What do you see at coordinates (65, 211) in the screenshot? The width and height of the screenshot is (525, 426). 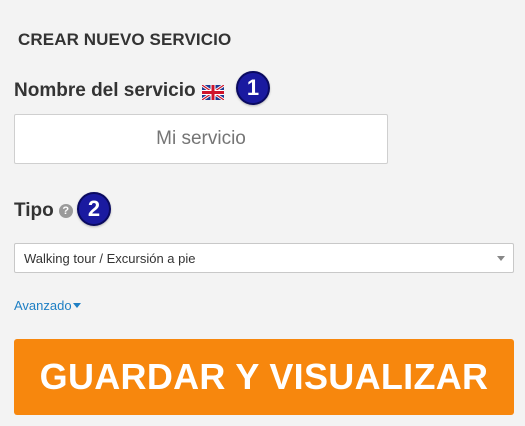 I see `question-circle-icon: ?` at bounding box center [65, 211].